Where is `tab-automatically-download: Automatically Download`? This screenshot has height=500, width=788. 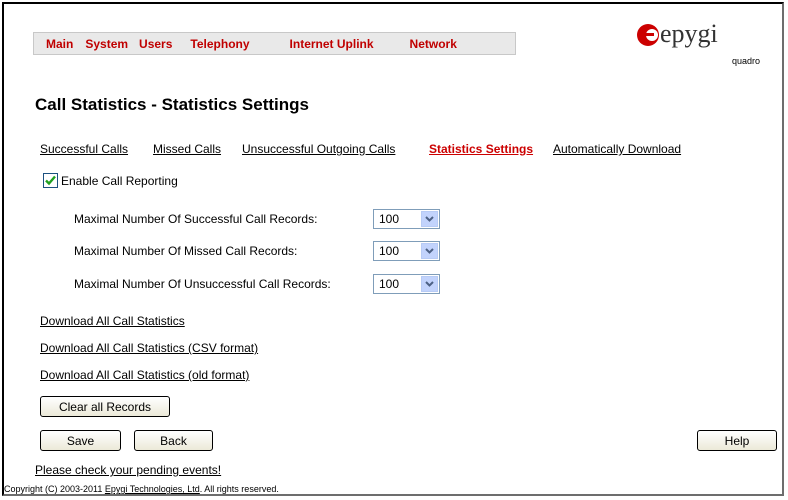 tab-automatically-download: Automatically Download is located at coordinates (617, 149).